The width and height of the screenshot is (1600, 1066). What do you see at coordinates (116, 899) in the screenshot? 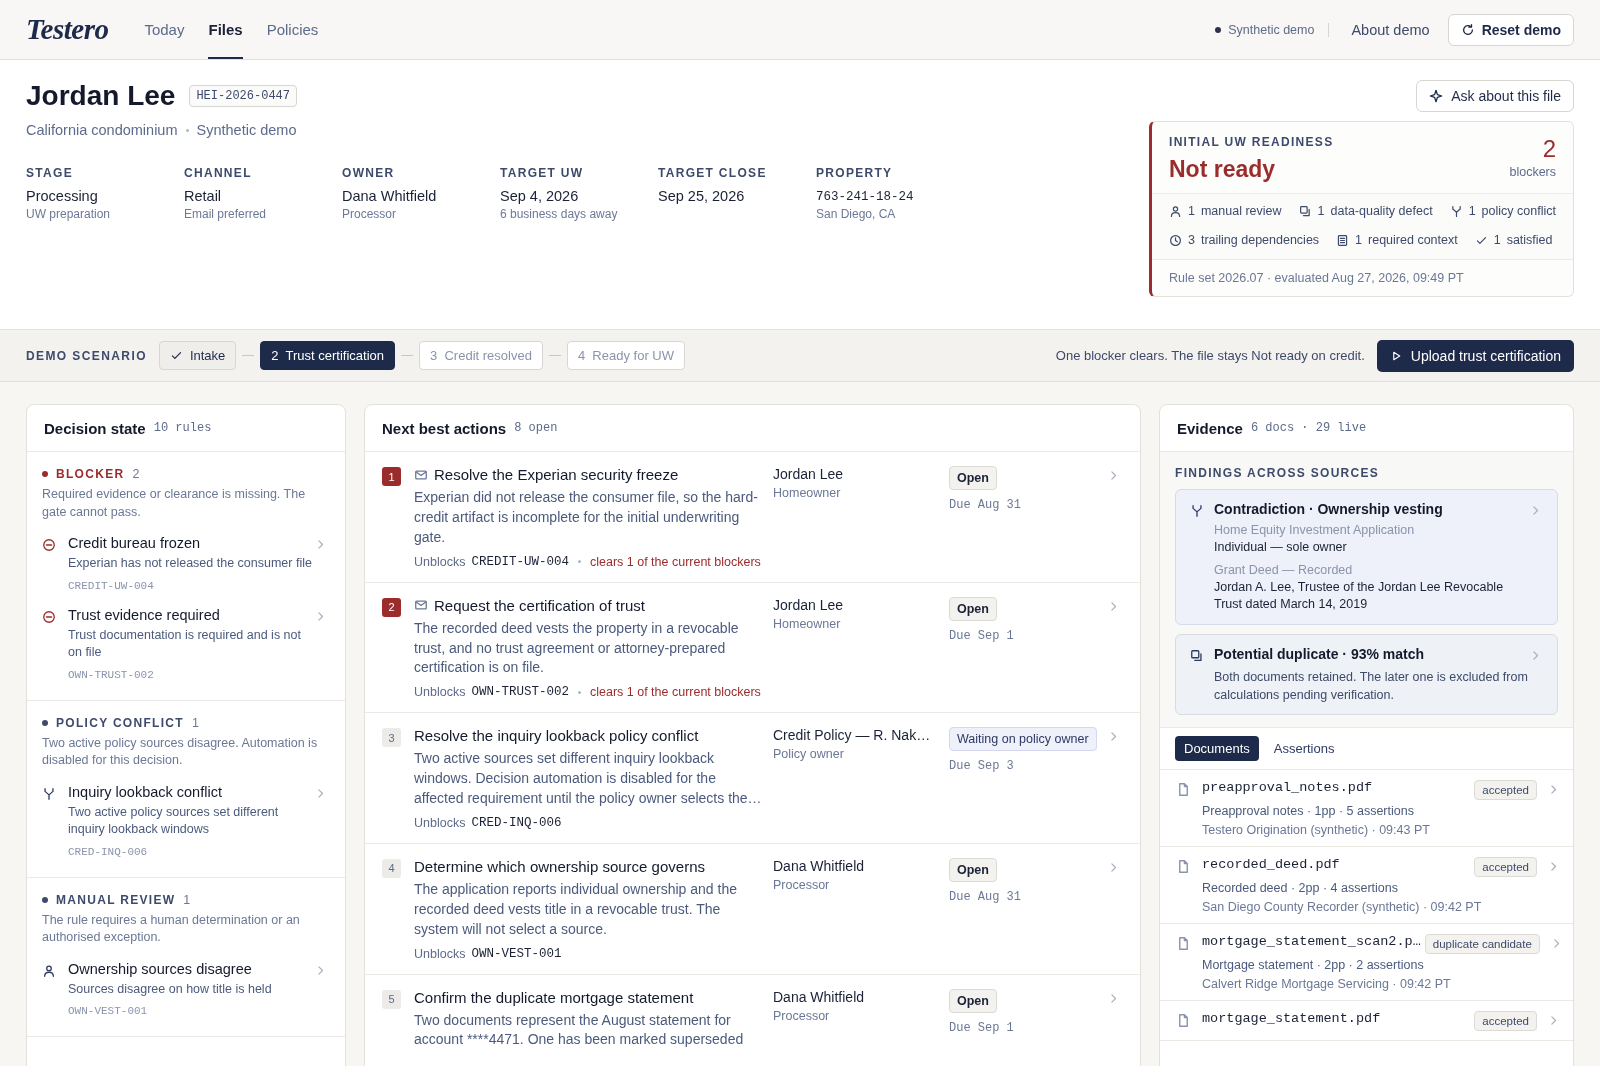
I see `group-label: MANUAL REVIEW` at bounding box center [116, 899].